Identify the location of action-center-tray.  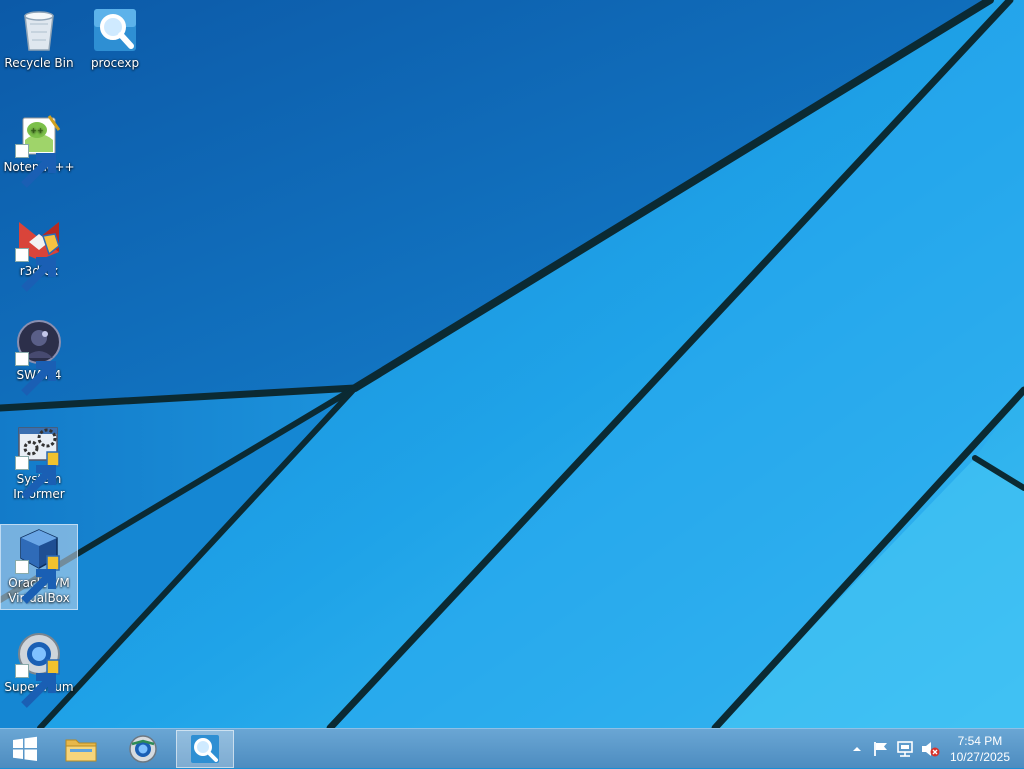
(881, 749).